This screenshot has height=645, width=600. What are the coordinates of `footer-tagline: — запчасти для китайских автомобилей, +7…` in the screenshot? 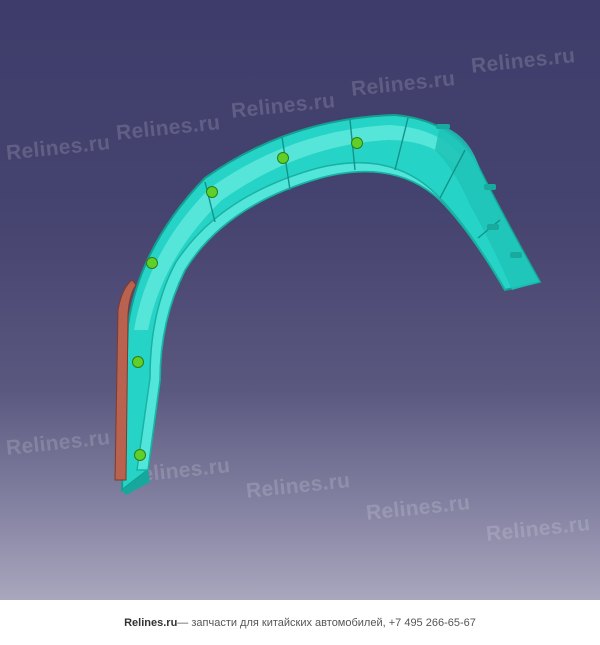 It's located at (326, 622).